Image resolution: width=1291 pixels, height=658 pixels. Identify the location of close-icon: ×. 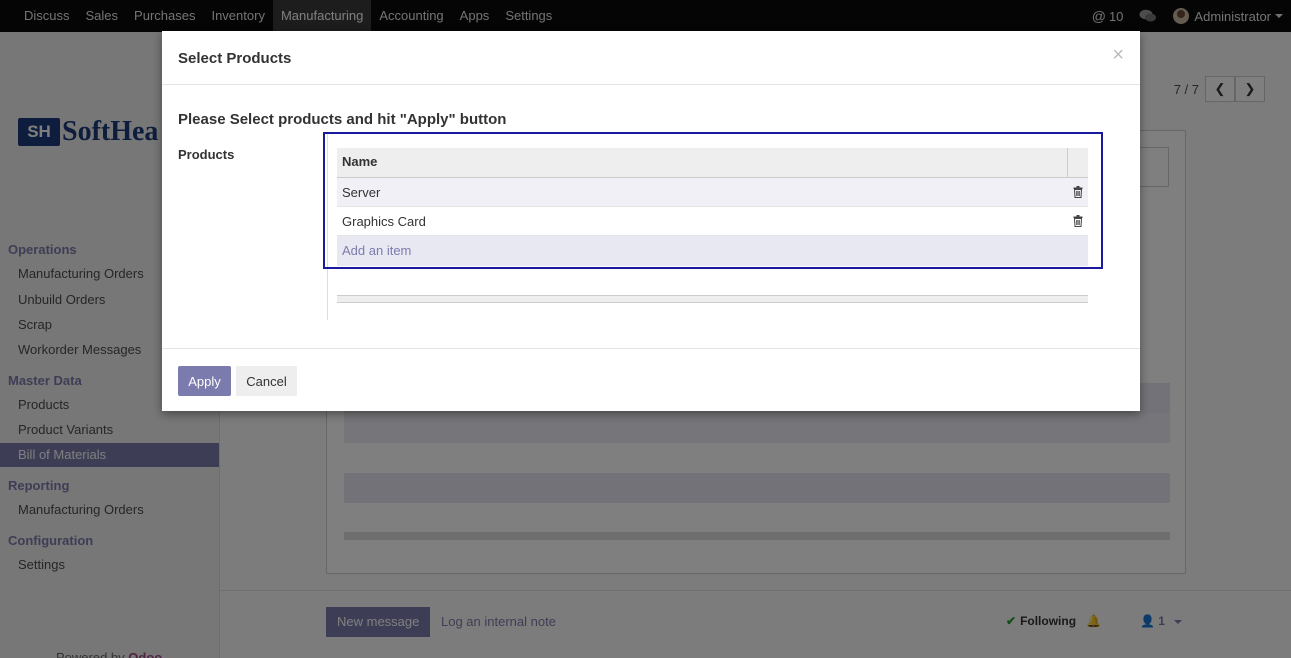
(1118, 55).